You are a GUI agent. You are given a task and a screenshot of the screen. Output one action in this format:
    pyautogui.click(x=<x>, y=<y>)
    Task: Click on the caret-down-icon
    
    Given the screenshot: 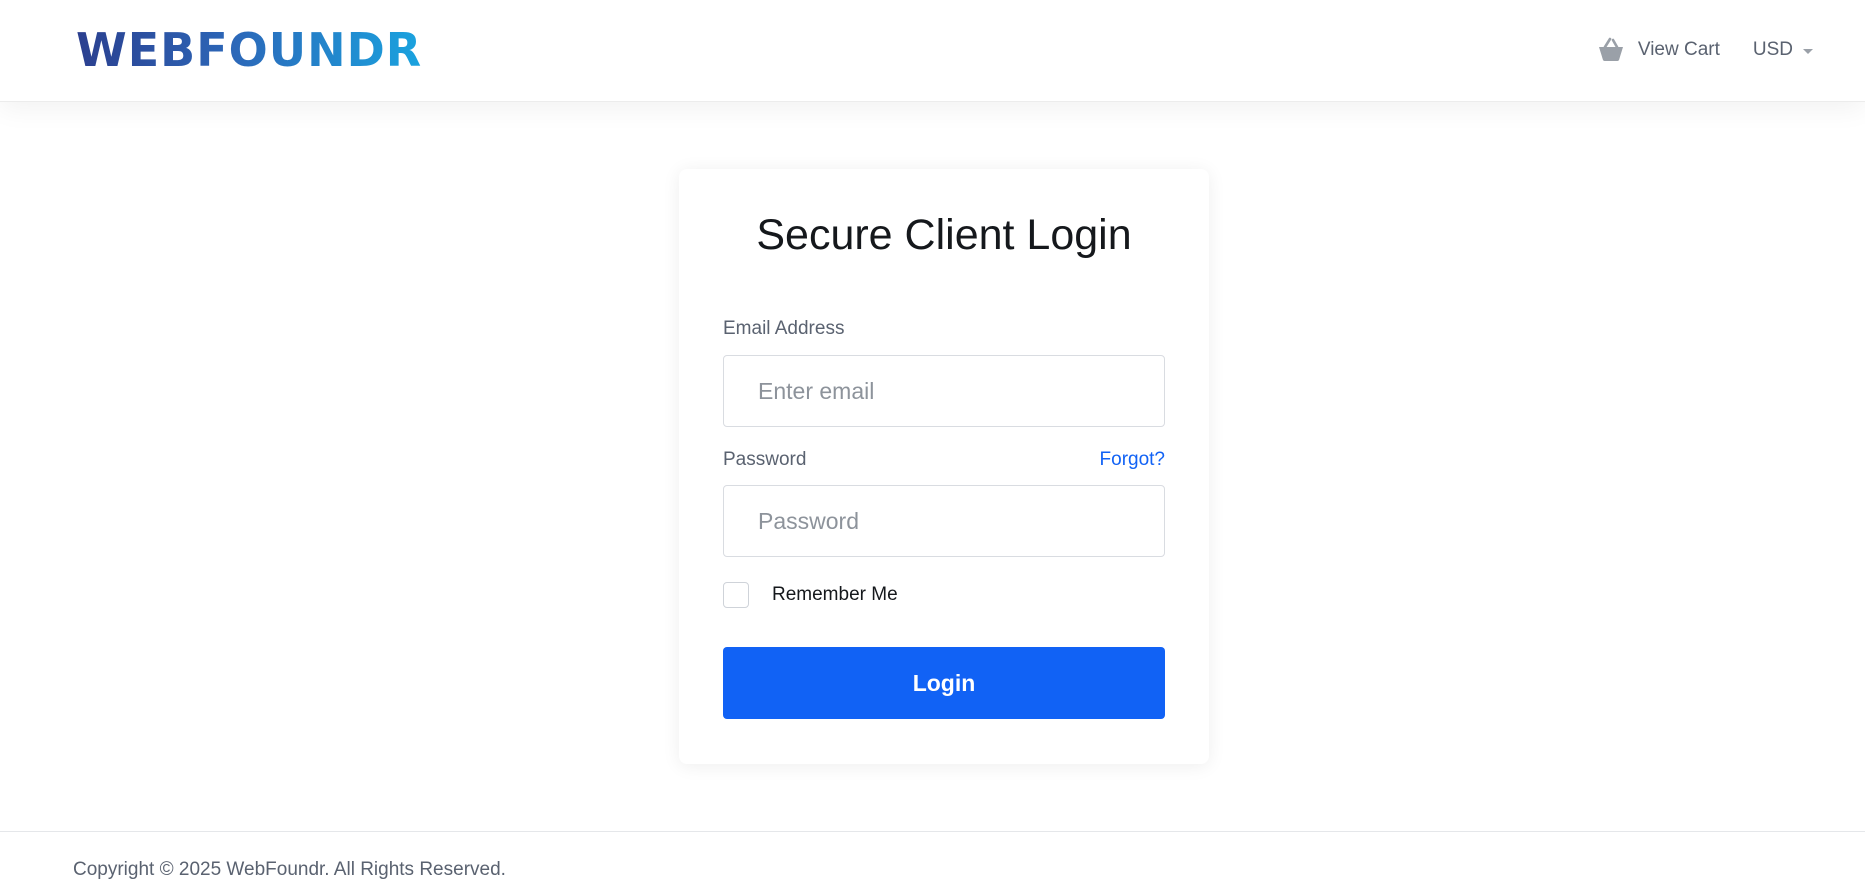 What is the action you would take?
    pyautogui.click(x=1808, y=51)
    